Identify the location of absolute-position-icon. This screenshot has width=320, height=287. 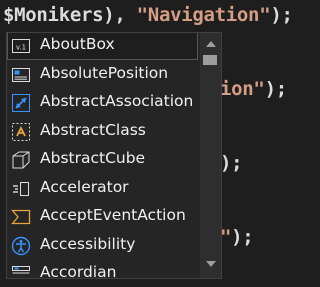
(21, 75).